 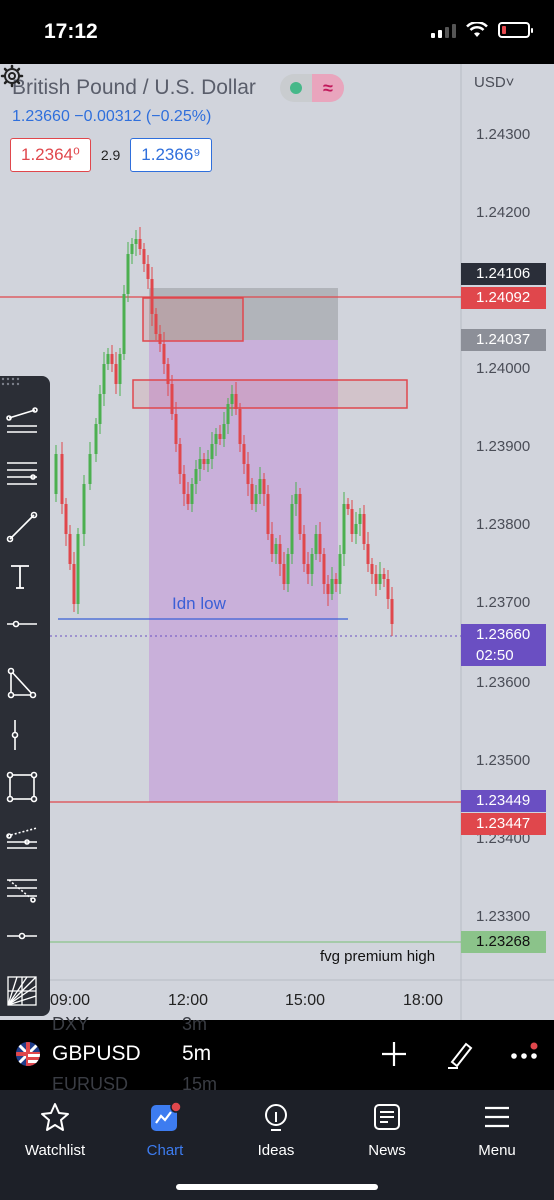 I want to click on sell-button: 1.2364⁰, so click(x=50, y=155).